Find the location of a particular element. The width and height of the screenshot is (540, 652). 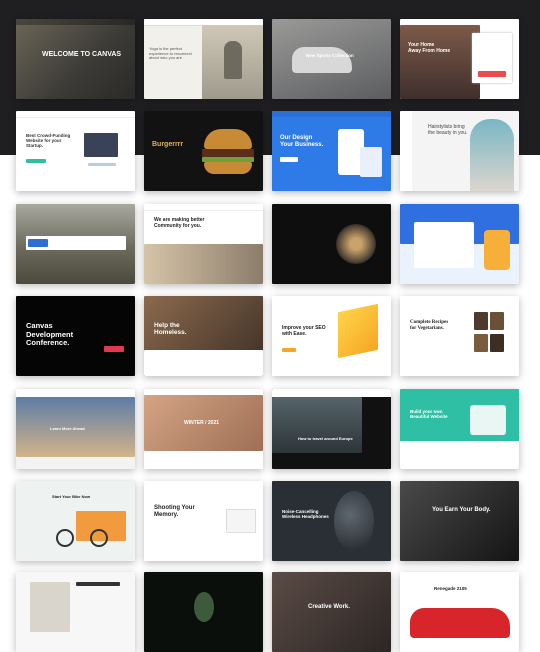

slider-dots is located at coordinates (333, 96).